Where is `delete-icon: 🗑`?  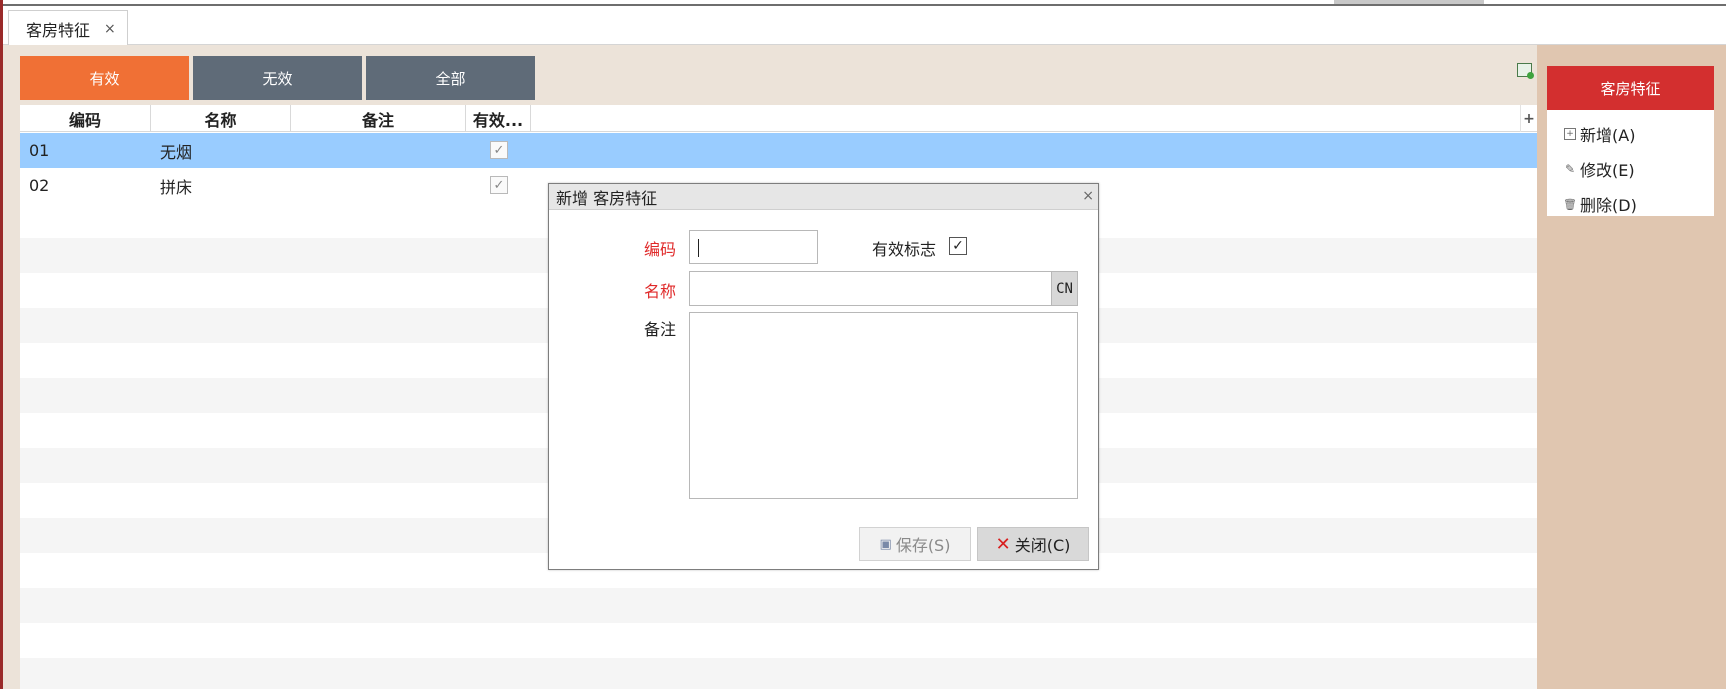
delete-icon: 🗑 is located at coordinates (1570, 204).